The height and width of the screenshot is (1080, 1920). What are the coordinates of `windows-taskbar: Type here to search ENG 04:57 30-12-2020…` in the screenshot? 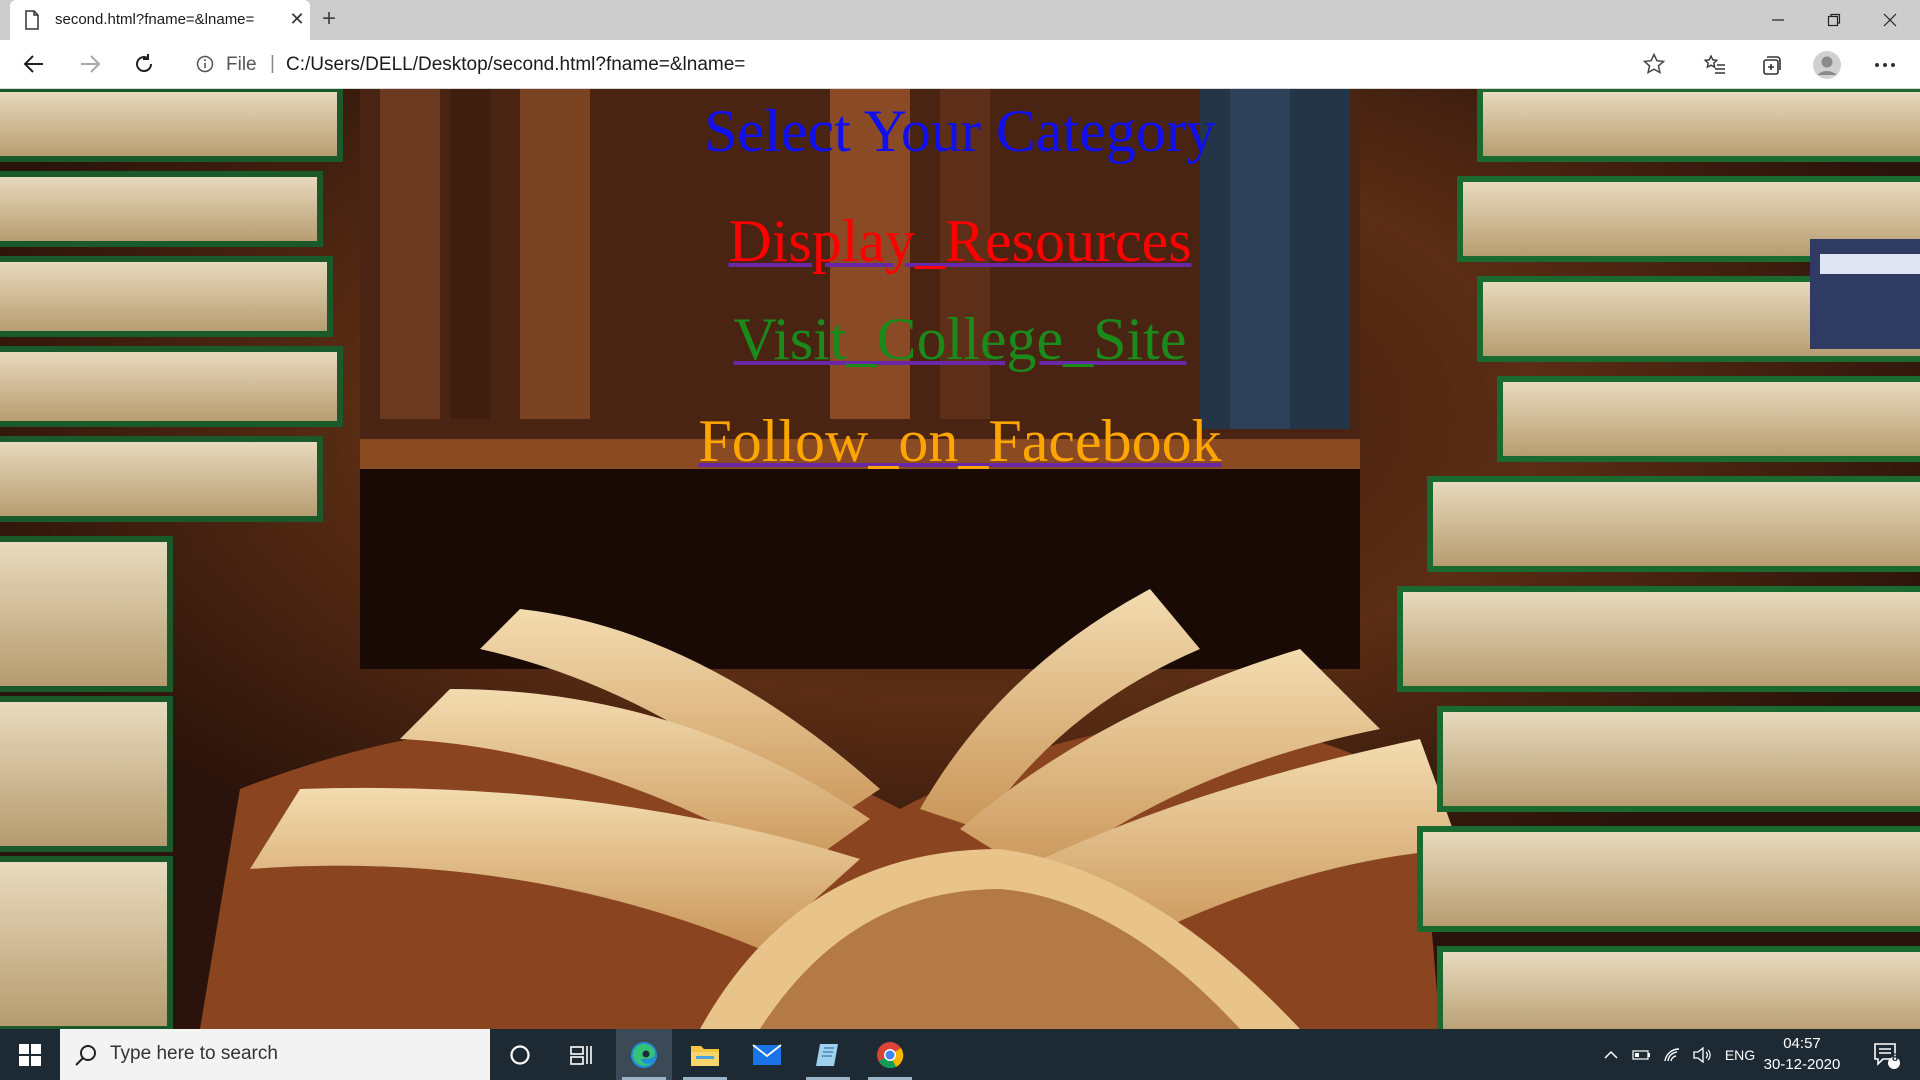 It's located at (960, 1054).